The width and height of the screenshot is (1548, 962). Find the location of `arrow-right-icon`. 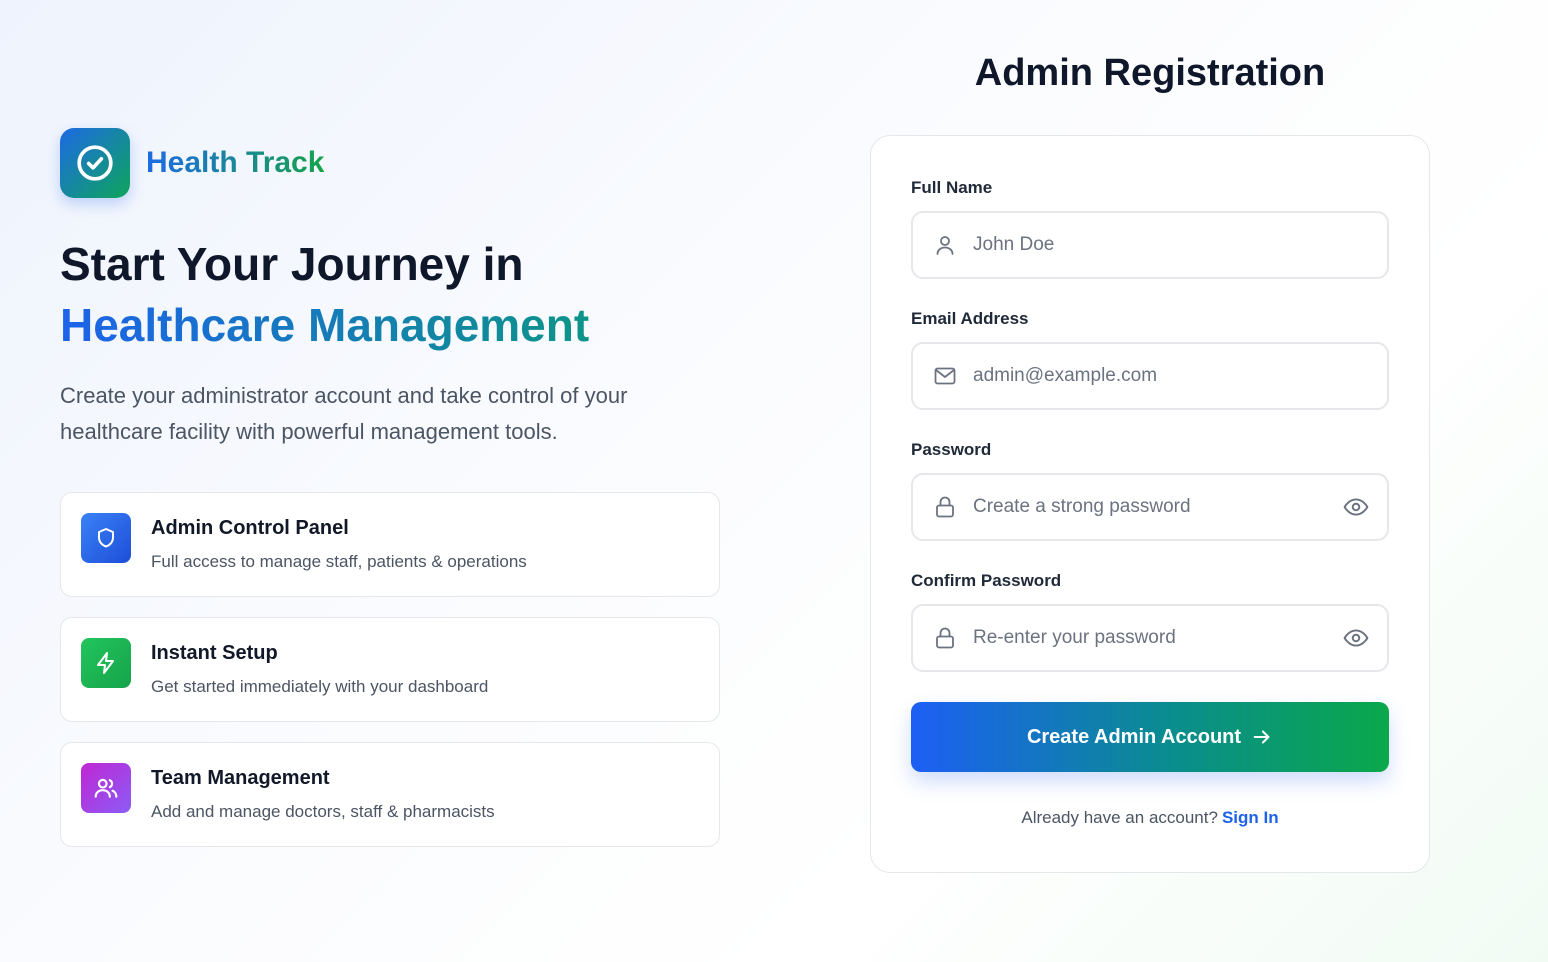

arrow-right-icon is located at coordinates (1261, 737).